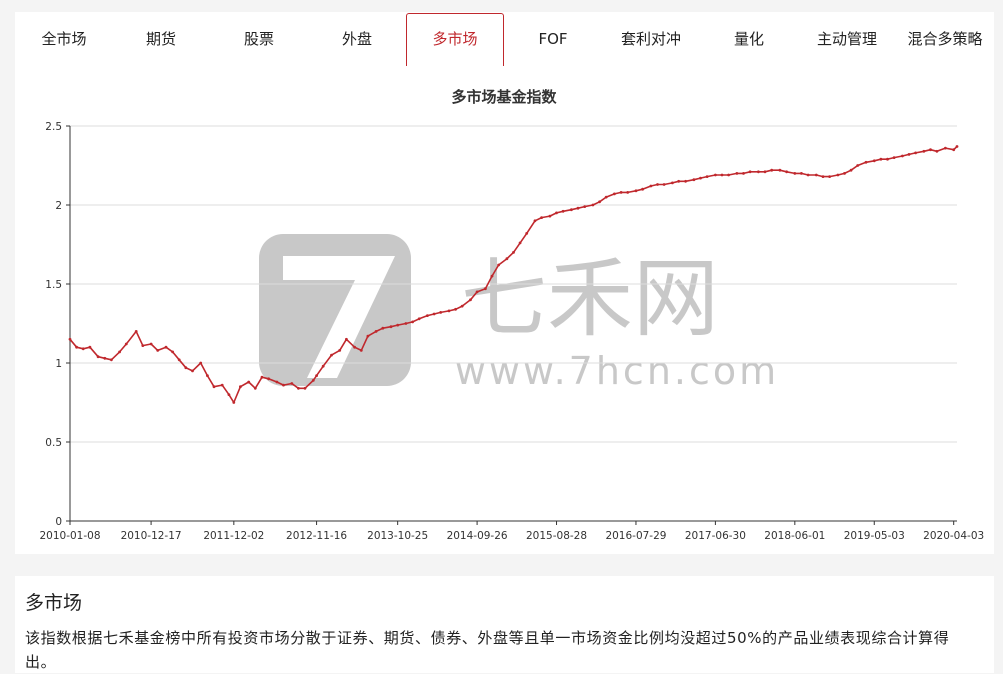 The width and height of the screenshot is (1003, 674). What do you see at coordinates (556, 536) in the screenshot?
I see `x-tick-label: 2015-08-28` at bounding box center [556, 536].